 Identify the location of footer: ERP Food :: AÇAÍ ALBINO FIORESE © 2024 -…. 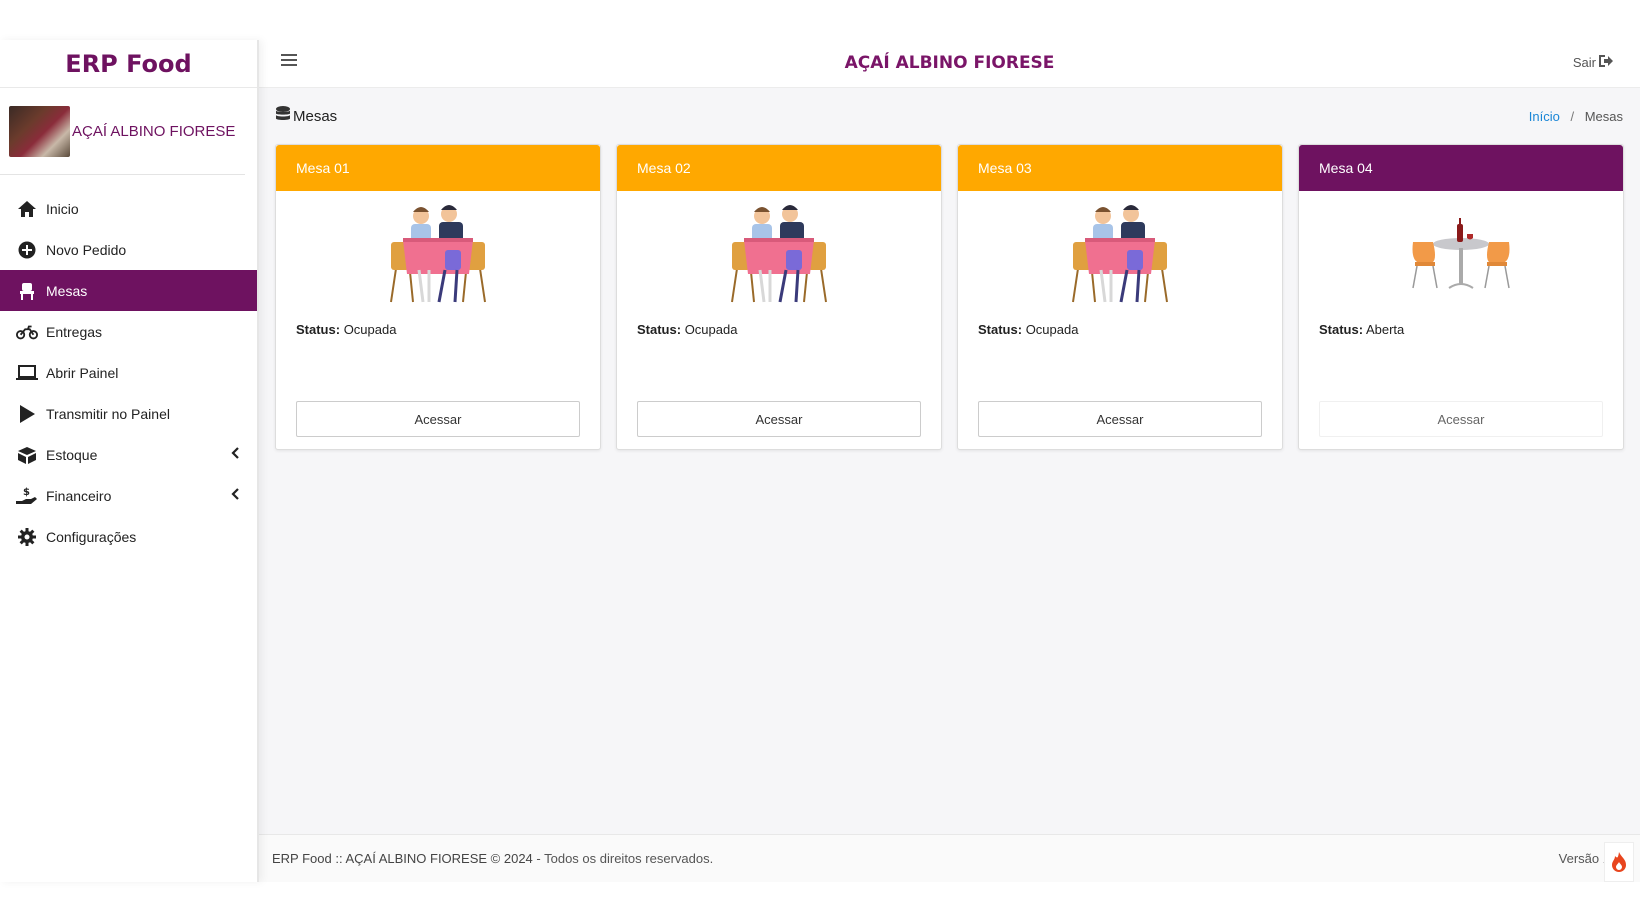
(949, 858).